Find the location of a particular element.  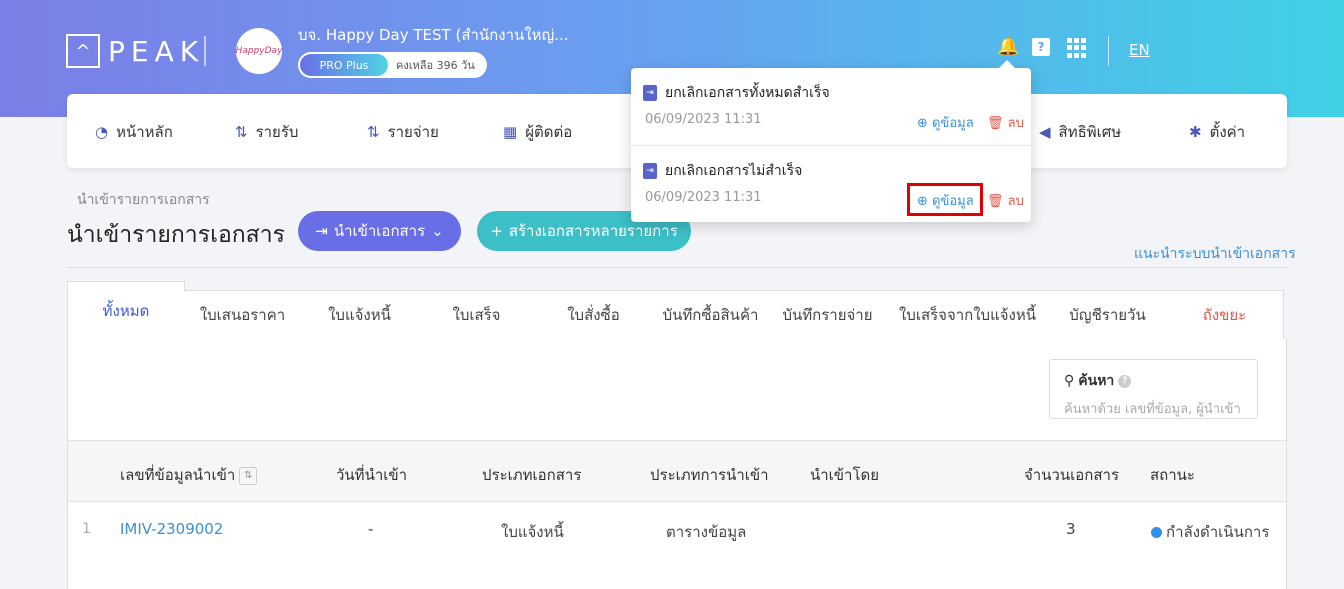

tab-trash: ถังขยะ is located at coordinates (1225, 315).